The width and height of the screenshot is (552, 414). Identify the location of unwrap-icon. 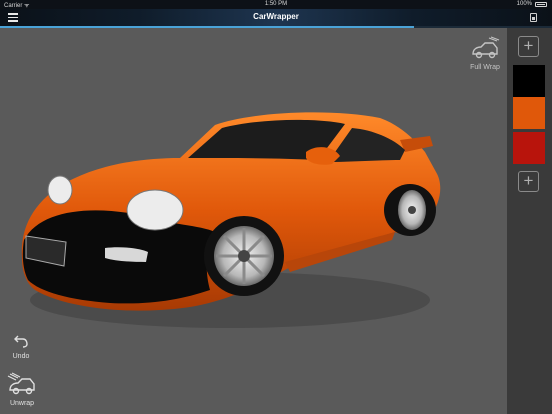
(21, 383).